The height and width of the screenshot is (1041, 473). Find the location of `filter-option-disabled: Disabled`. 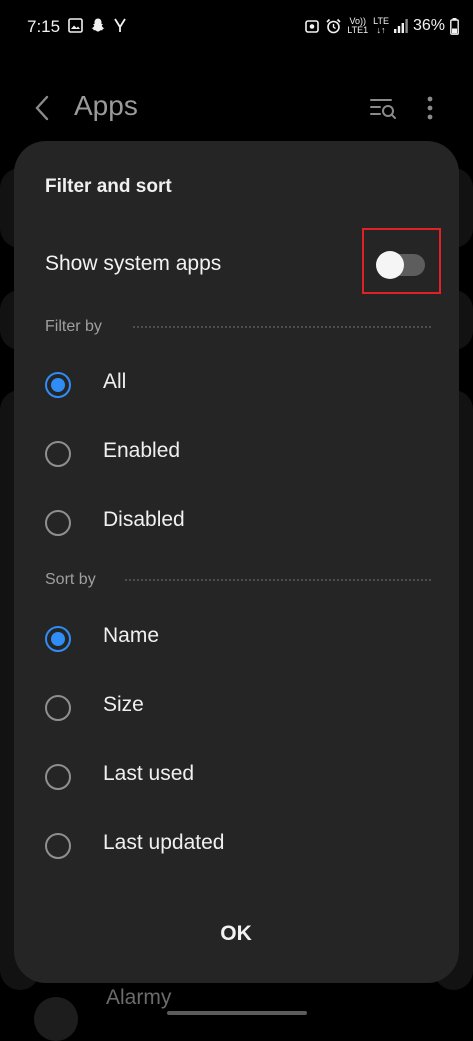

filter-option-disabled: Disabled is located at coordinates (236, 524).